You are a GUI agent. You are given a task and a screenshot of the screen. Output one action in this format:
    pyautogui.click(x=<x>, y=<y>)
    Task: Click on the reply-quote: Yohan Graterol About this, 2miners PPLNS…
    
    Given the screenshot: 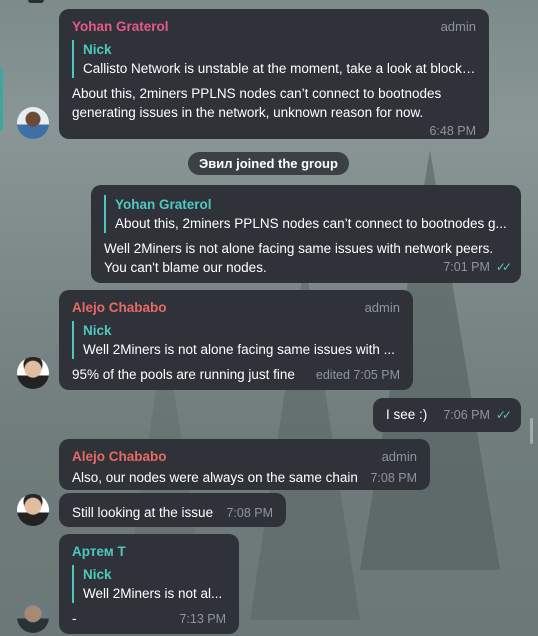 What is the action you would take?
    pyautogui.click(x=306, y=214)
    